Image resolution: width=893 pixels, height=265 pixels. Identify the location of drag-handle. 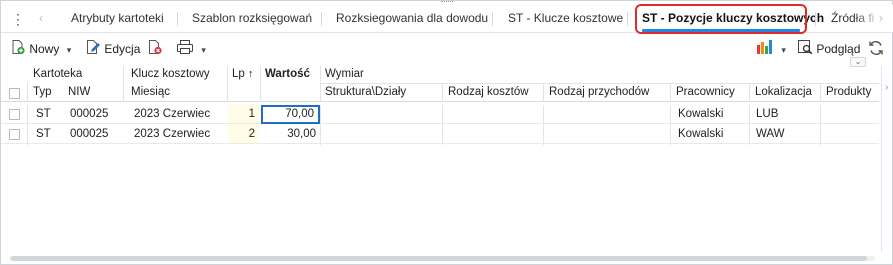
(447, 2).